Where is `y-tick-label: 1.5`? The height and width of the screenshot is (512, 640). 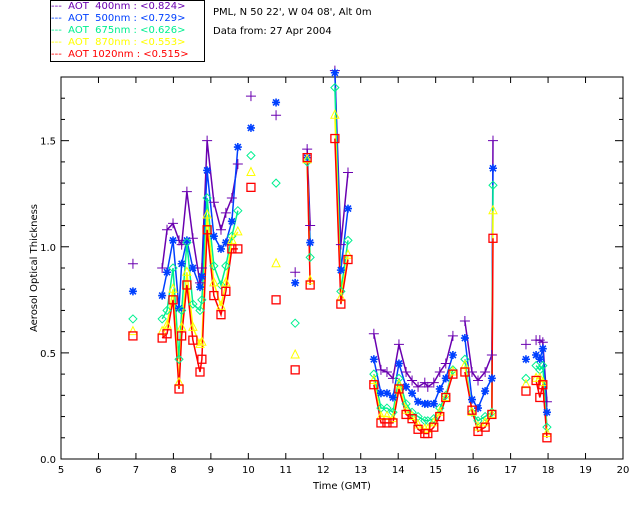
y-tick-label: 1.5 is located at coordinates (48, 142).